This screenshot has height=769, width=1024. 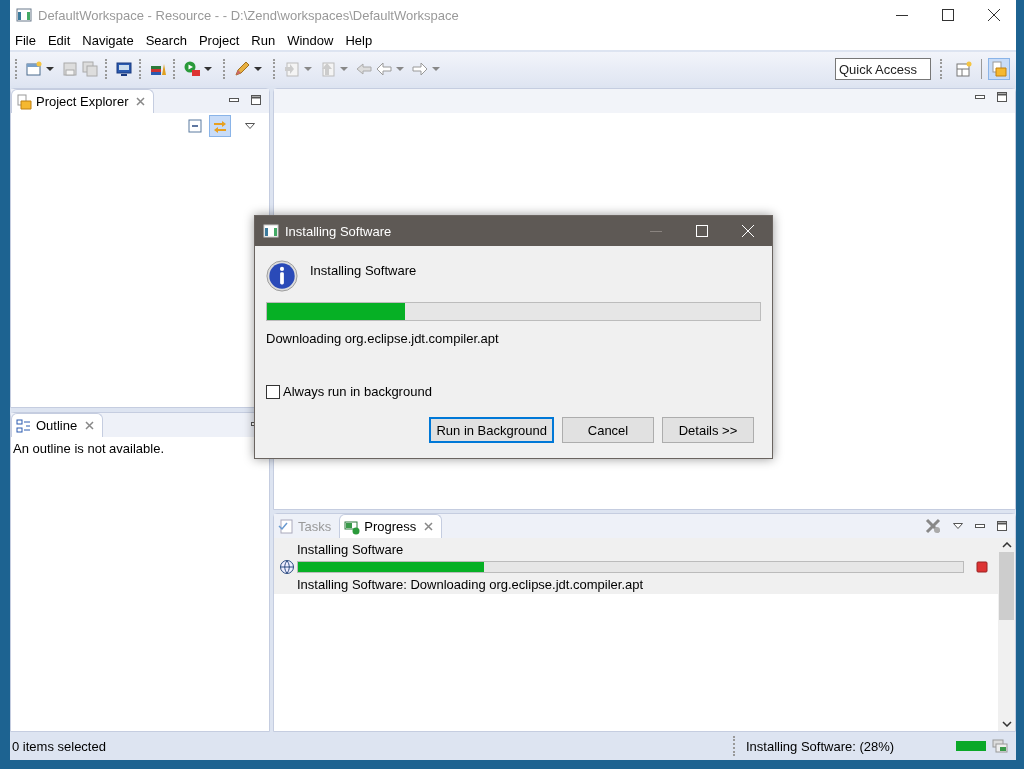 What do you see at coordinates (242, 69) in the screenshot?
I see `pen-icon` at bounding box center [242, 69].